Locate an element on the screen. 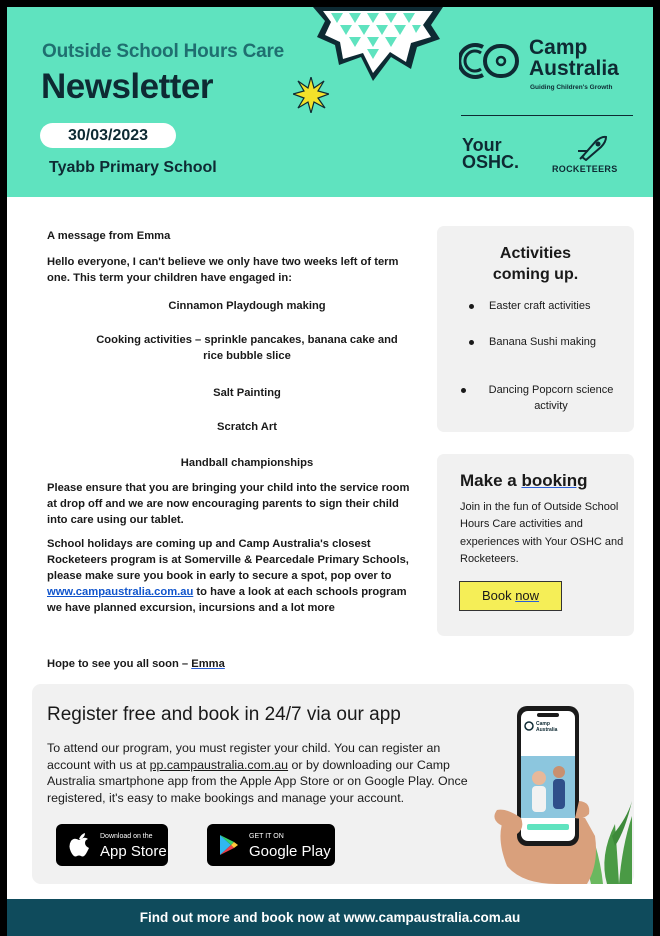  brand-name-line1: Camp is located at coordinates (558, 47).